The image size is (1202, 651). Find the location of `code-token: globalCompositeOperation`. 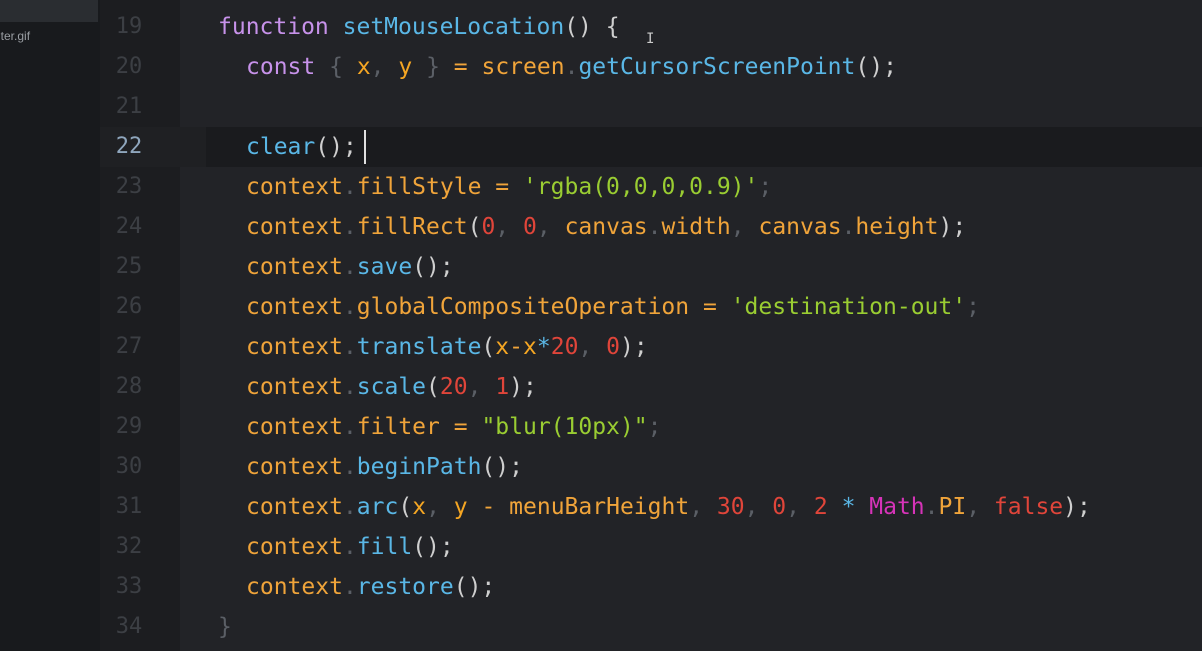

code-token: globalCompositeOperation is located at coordinates (523, 307).